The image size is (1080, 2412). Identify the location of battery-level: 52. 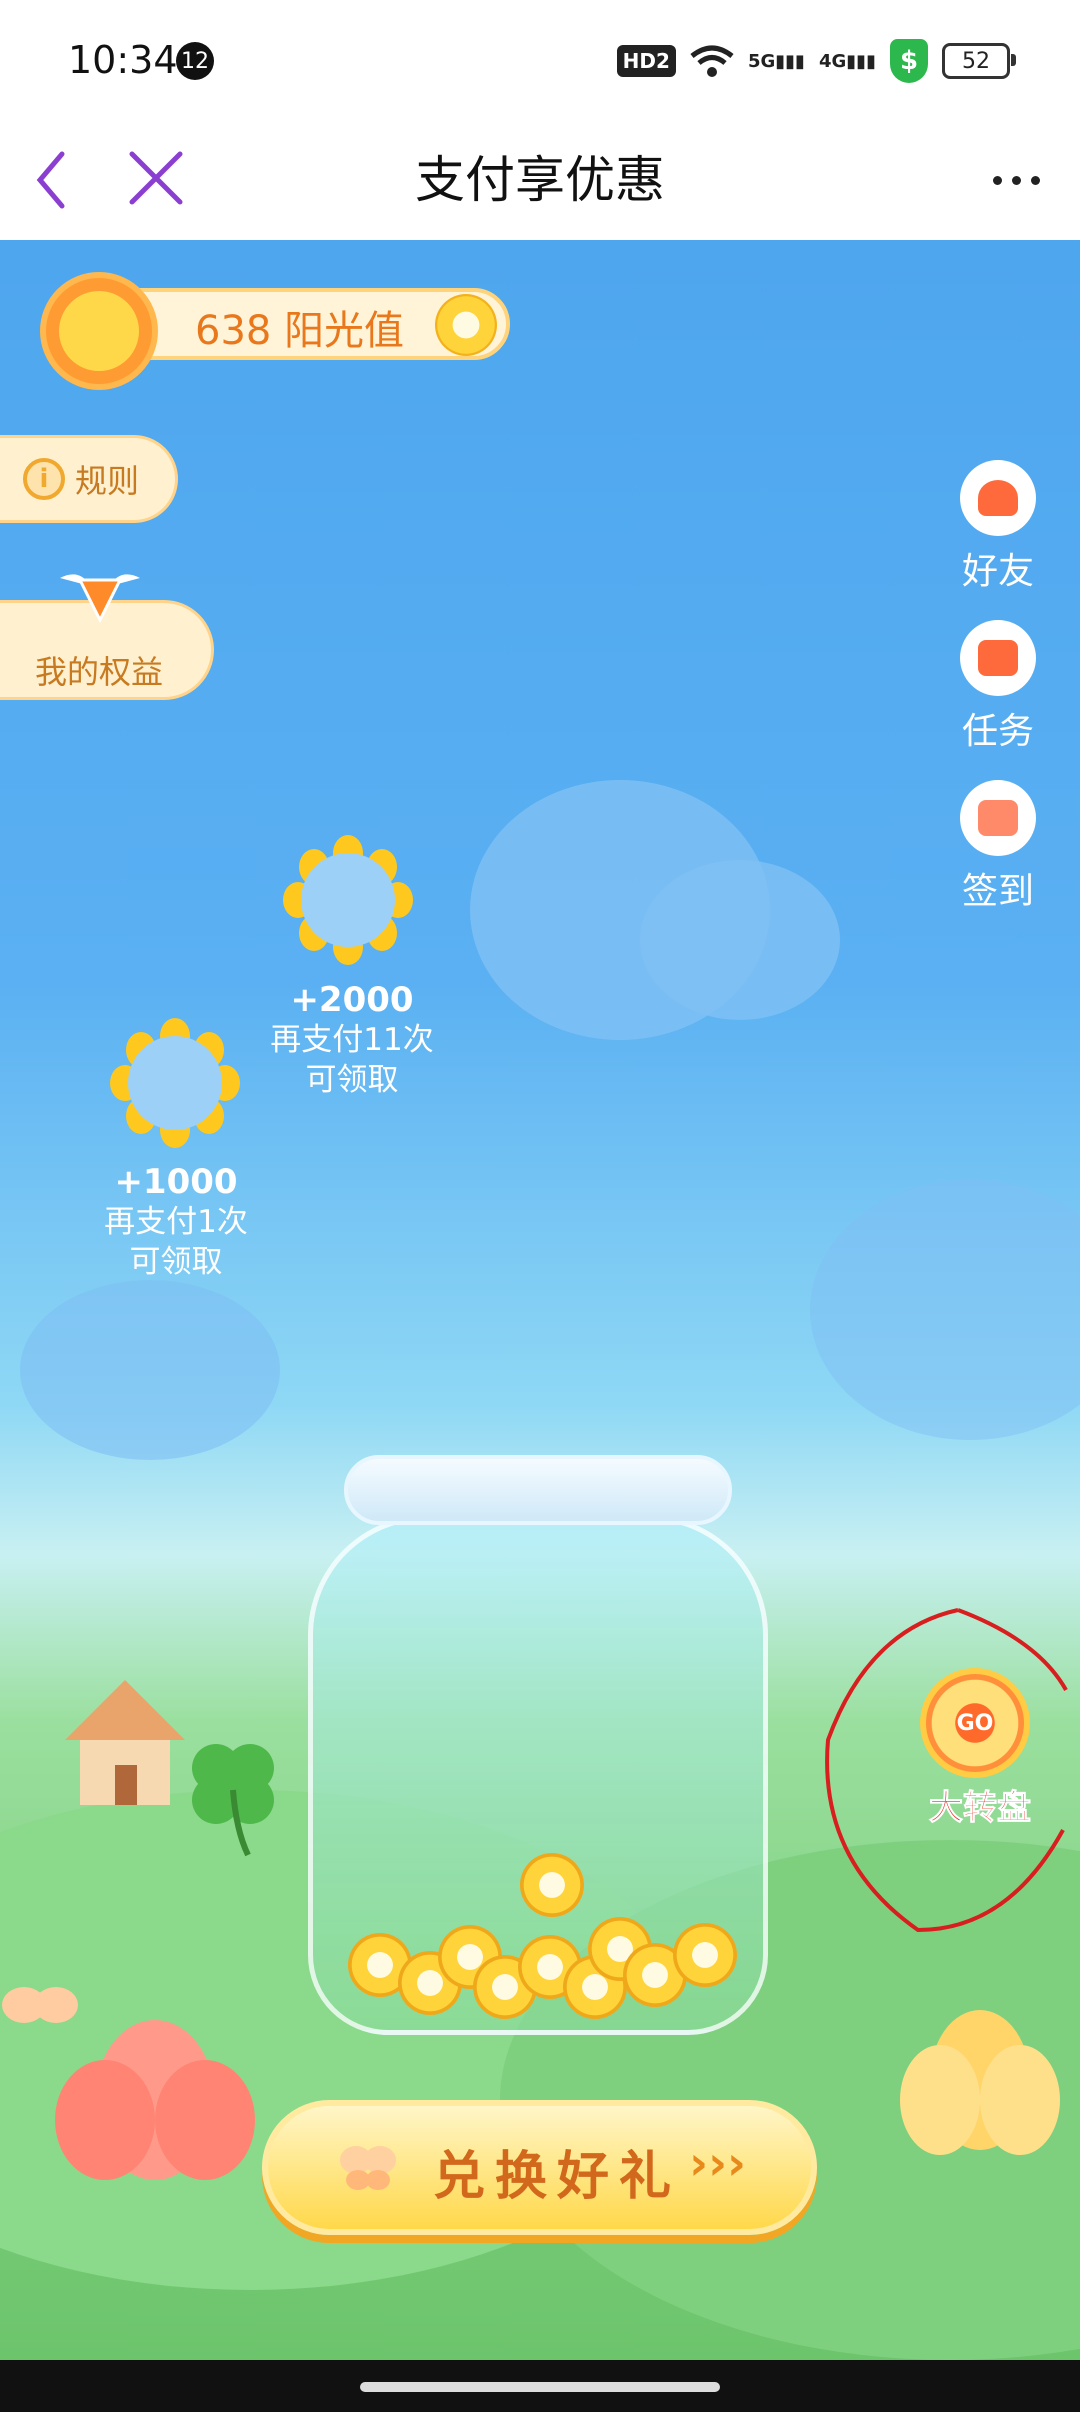
(976, 61).